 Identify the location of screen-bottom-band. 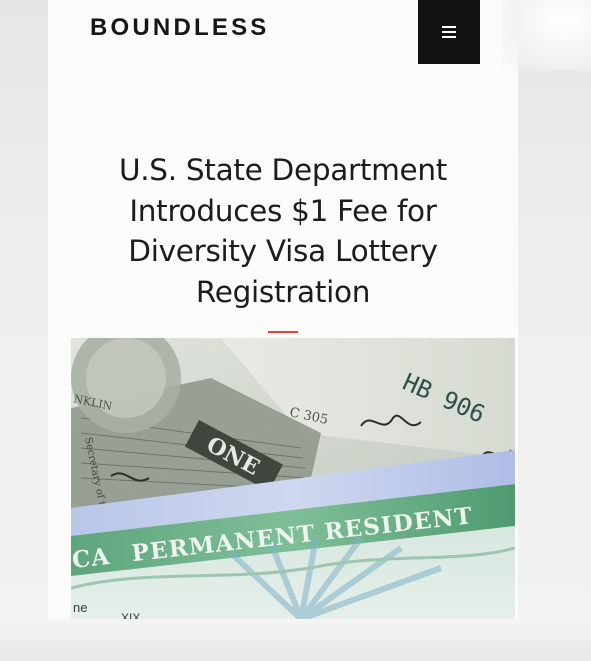
(295, 640).